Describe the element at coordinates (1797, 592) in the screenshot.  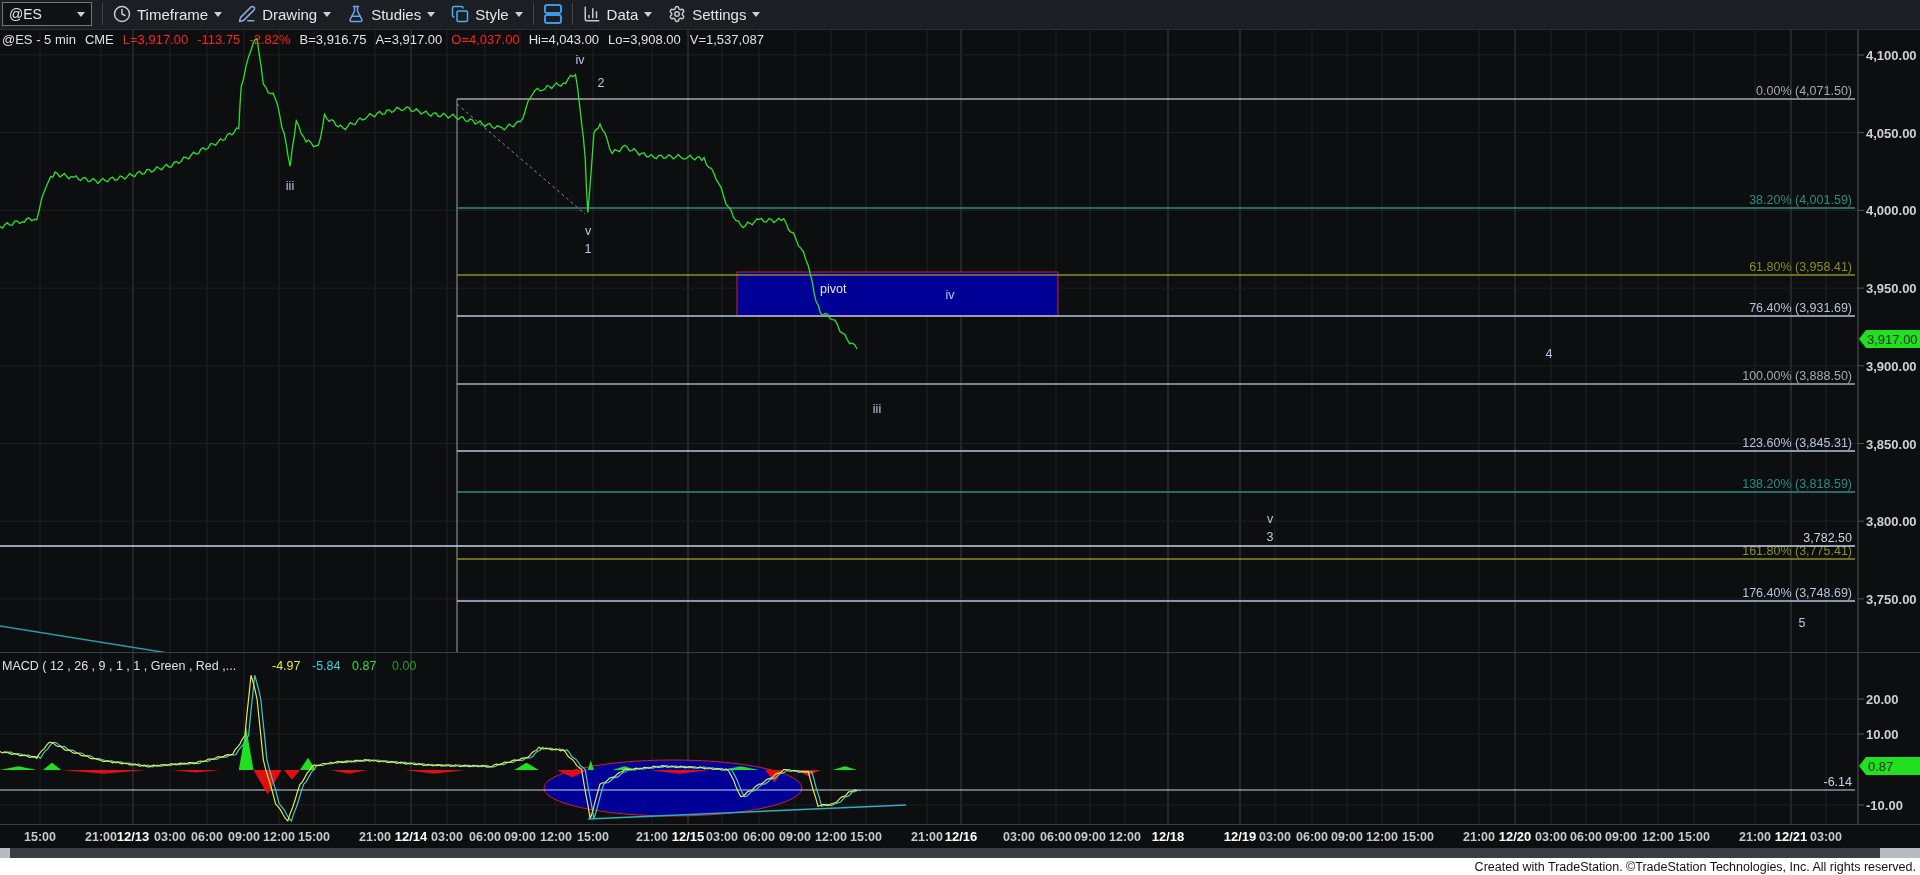
I see `fib-level-label: 176.40% (3,748.69)` at that location.